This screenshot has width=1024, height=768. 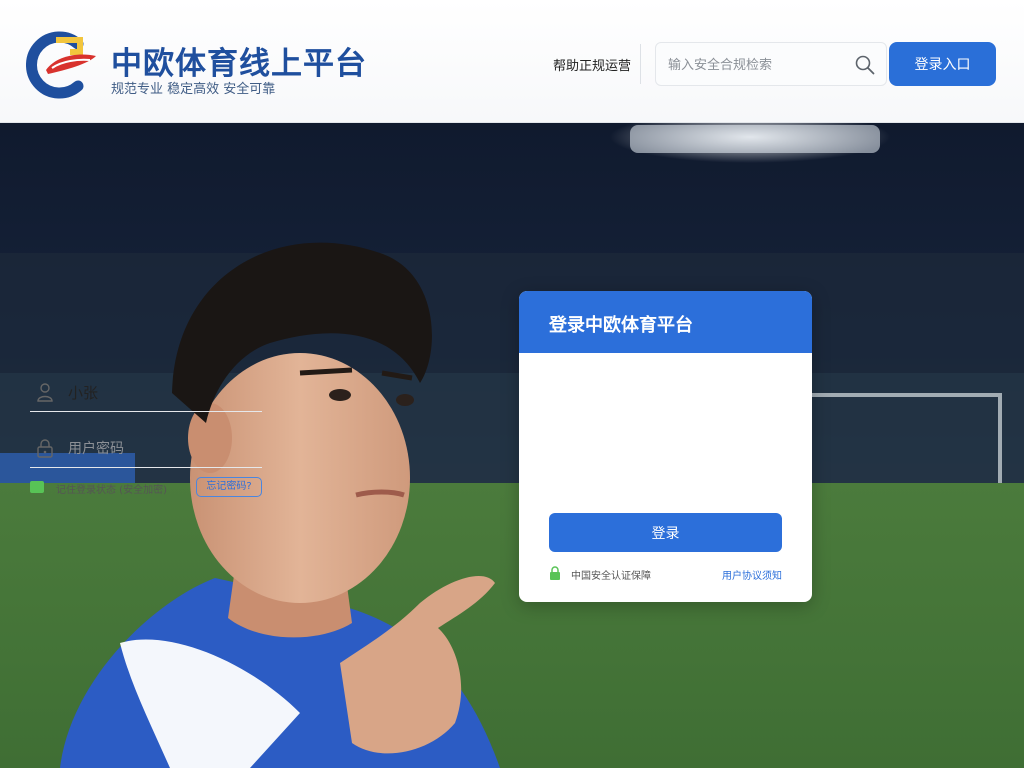 I want to click on security-note: 中国安全认证保障, so click(x=611, y=576).